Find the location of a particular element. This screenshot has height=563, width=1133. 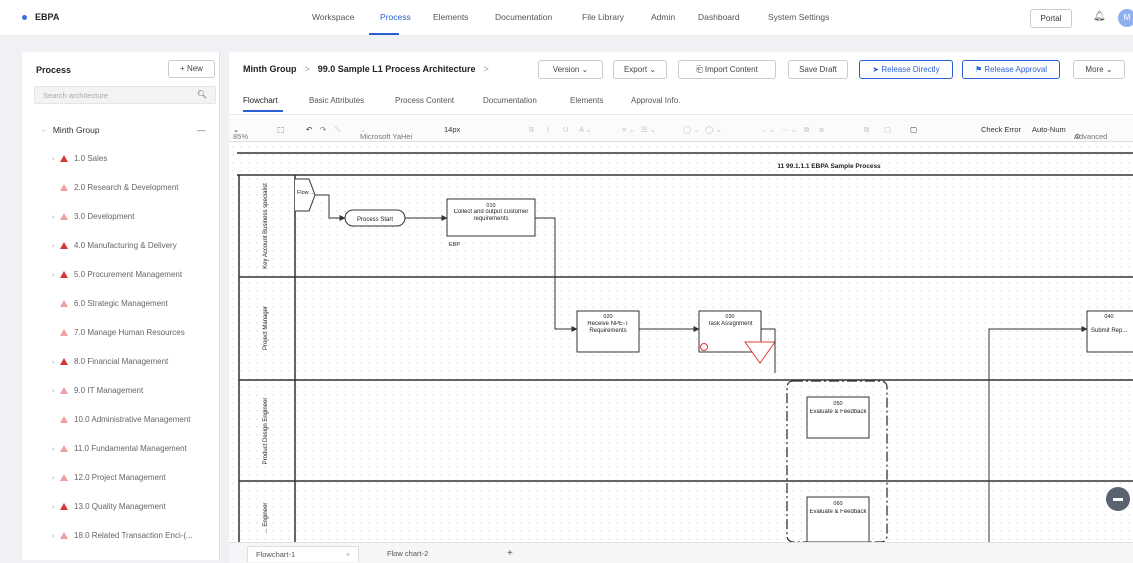

nav-process: Process is located at coordinates (395, 17).